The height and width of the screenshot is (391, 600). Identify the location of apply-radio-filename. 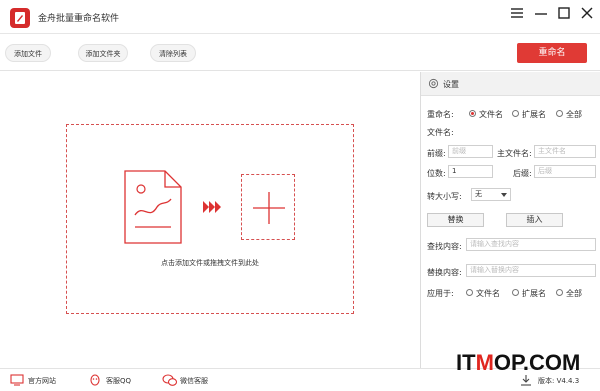
(469, 292).